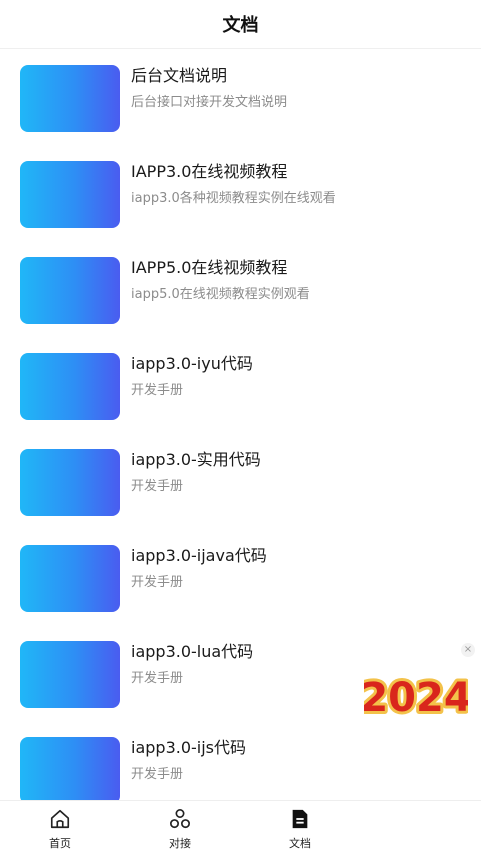 The image size is (481, 856). I want to click on page-title: 文档, so click(240, 25).